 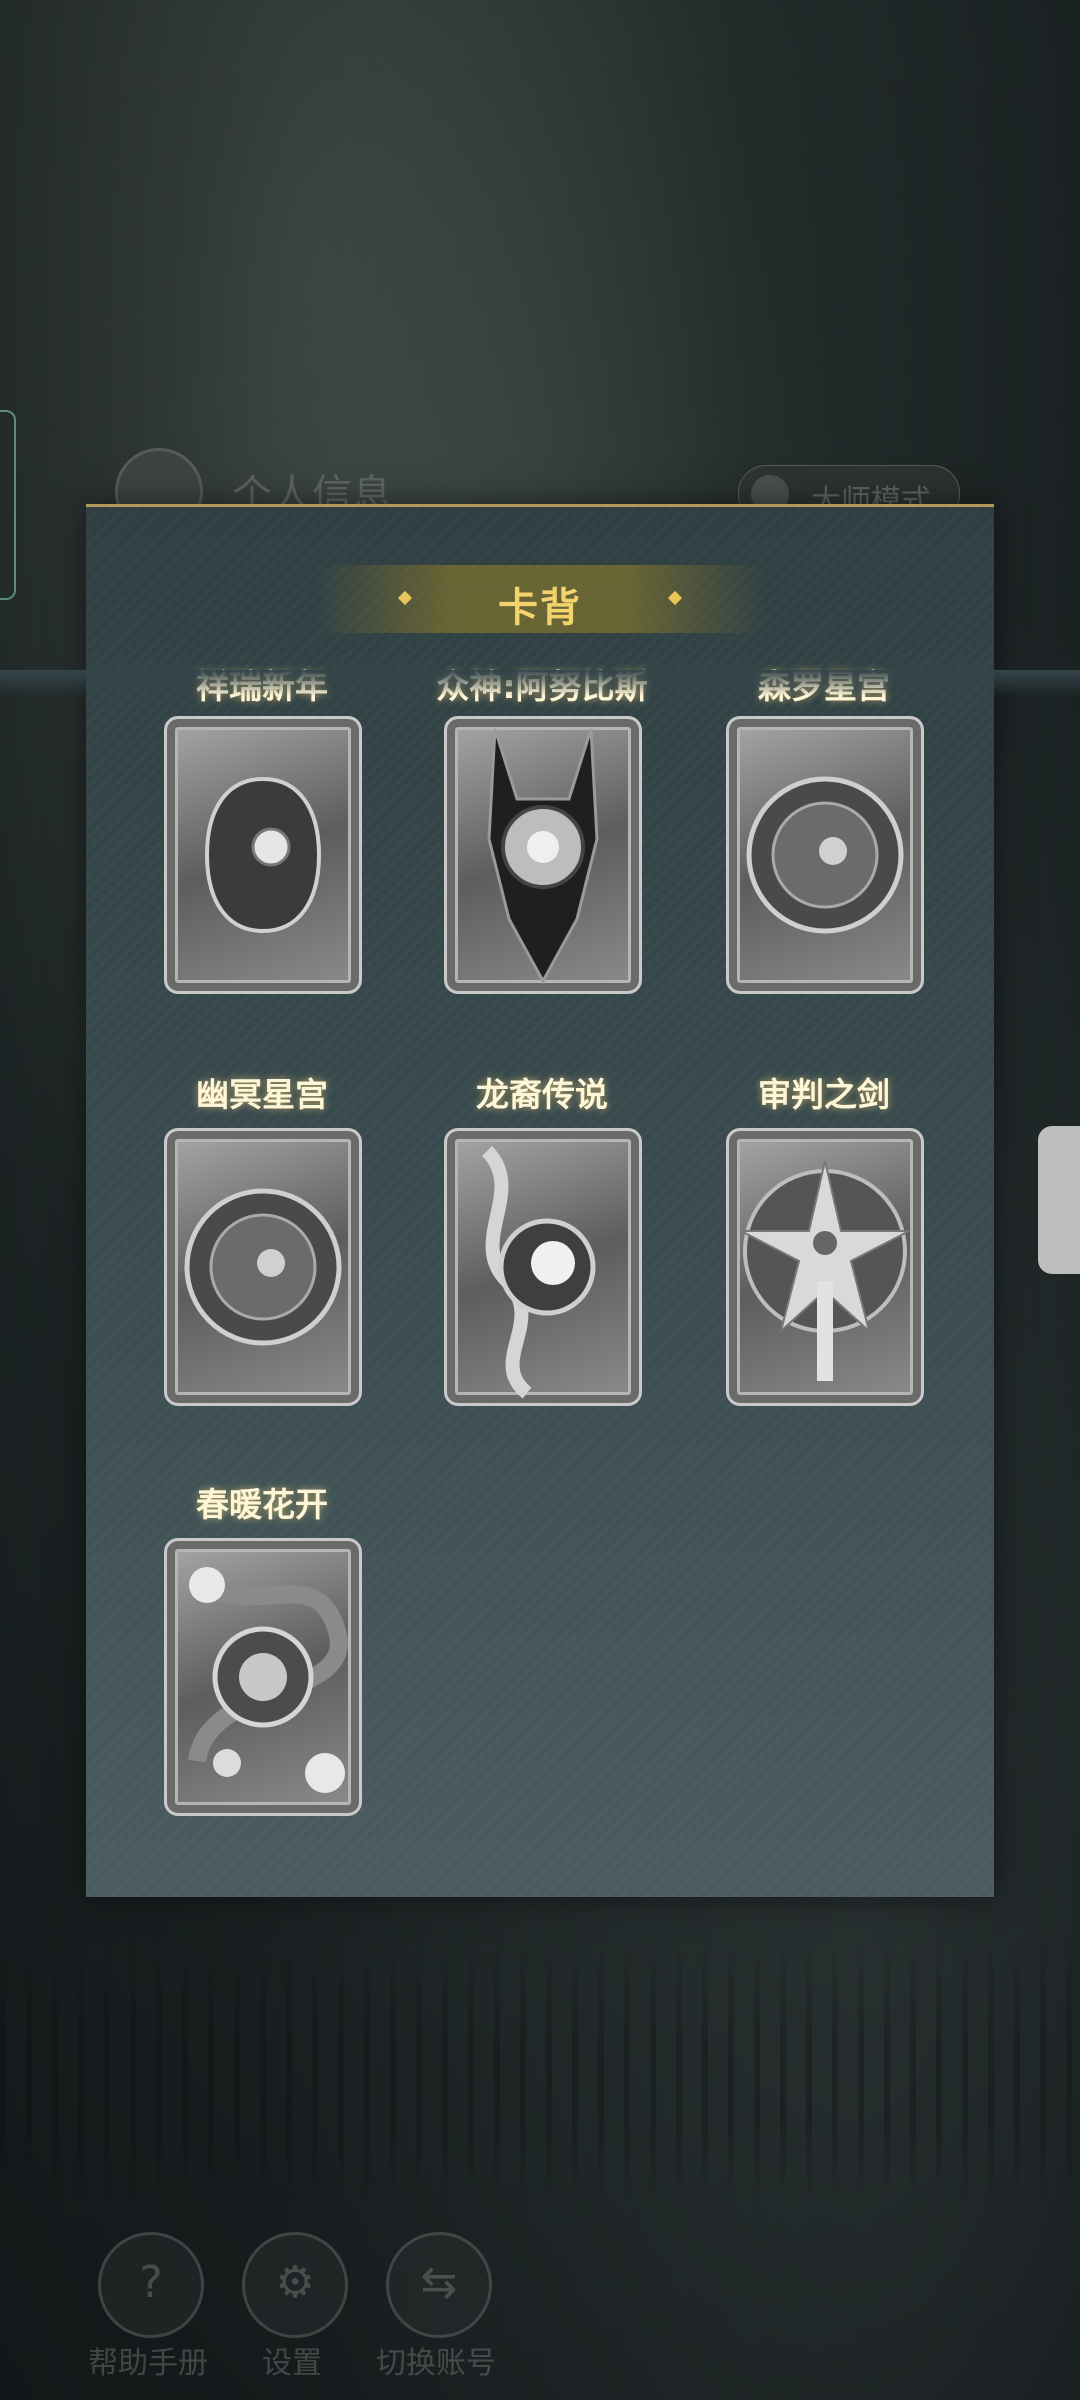 What do you see at coordinates (540, 2070) in the screenshot?
I see `background-fence` at bounding box center [540, 2070].